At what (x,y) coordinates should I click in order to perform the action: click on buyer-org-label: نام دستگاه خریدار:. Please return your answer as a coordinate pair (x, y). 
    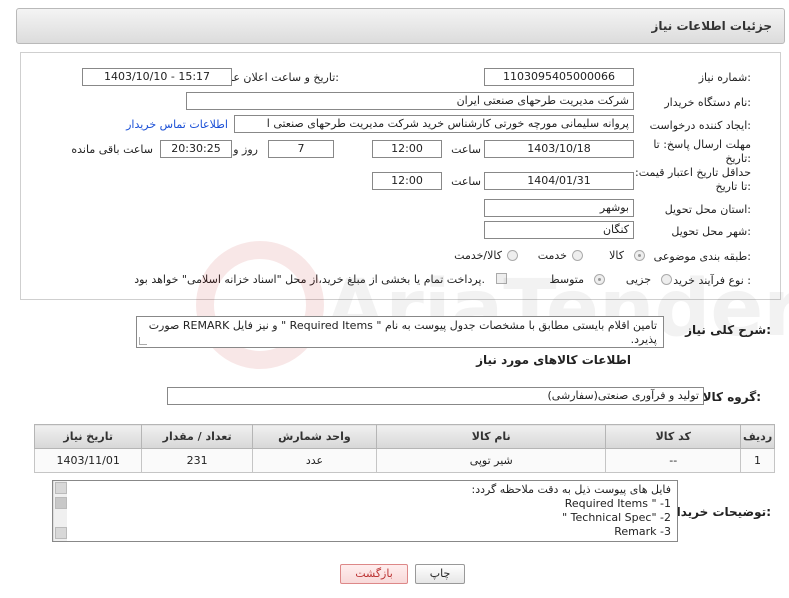
    Looking at the image, I should click on (707, 102).